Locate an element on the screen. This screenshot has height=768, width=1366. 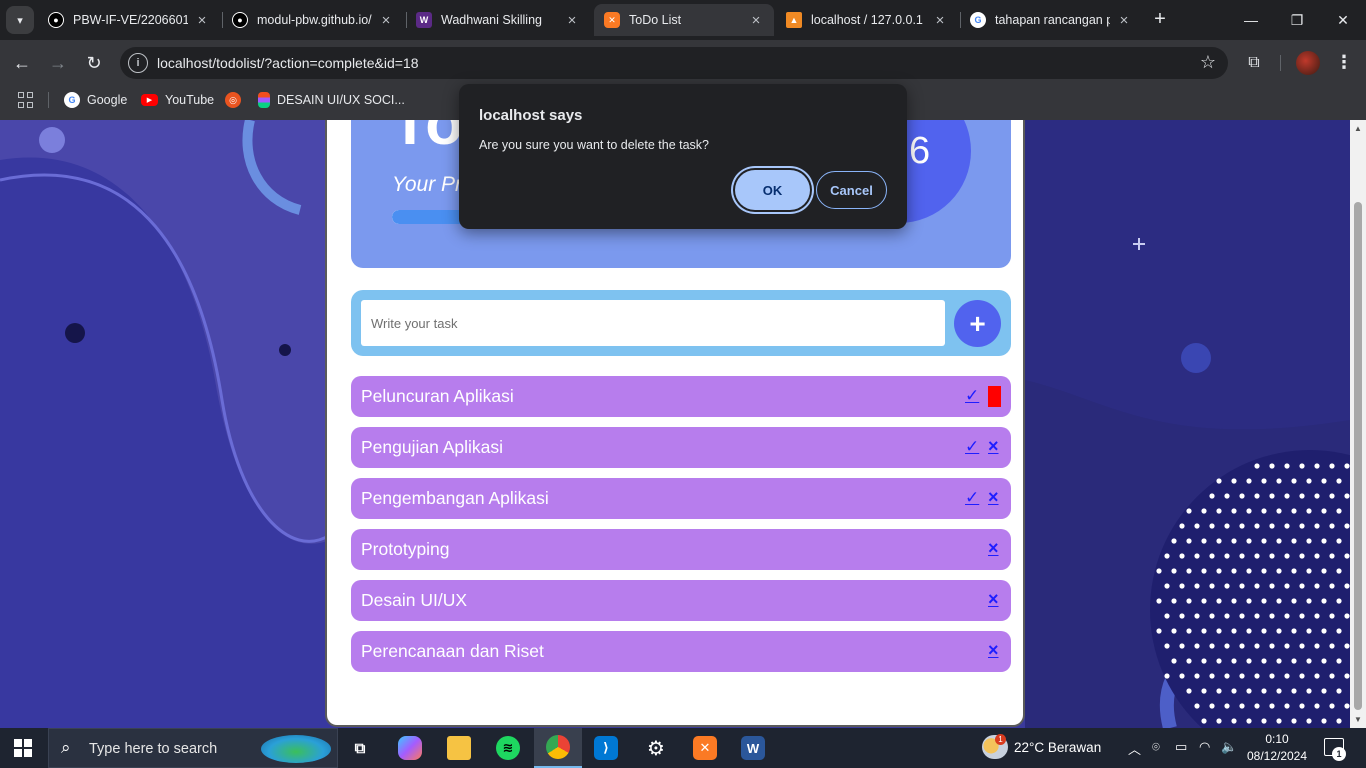
settings-button: ⚙ is located at coordinates (656, 748).